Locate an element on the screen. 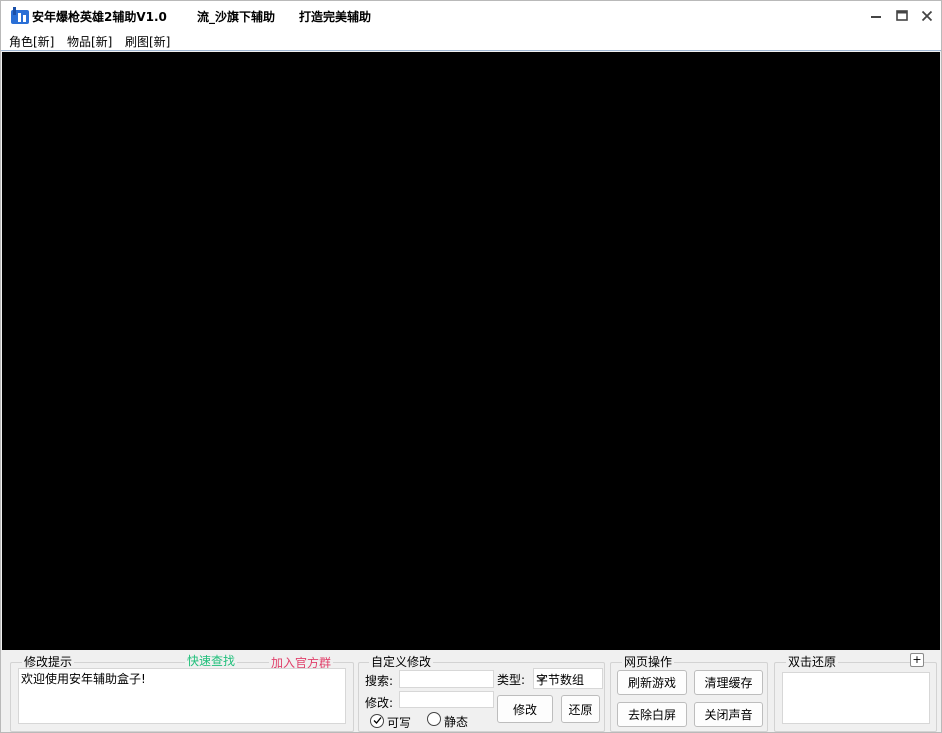 This screenshot has width=942, height=733. restore-button: 还原 is located at coordinates (580, 709).